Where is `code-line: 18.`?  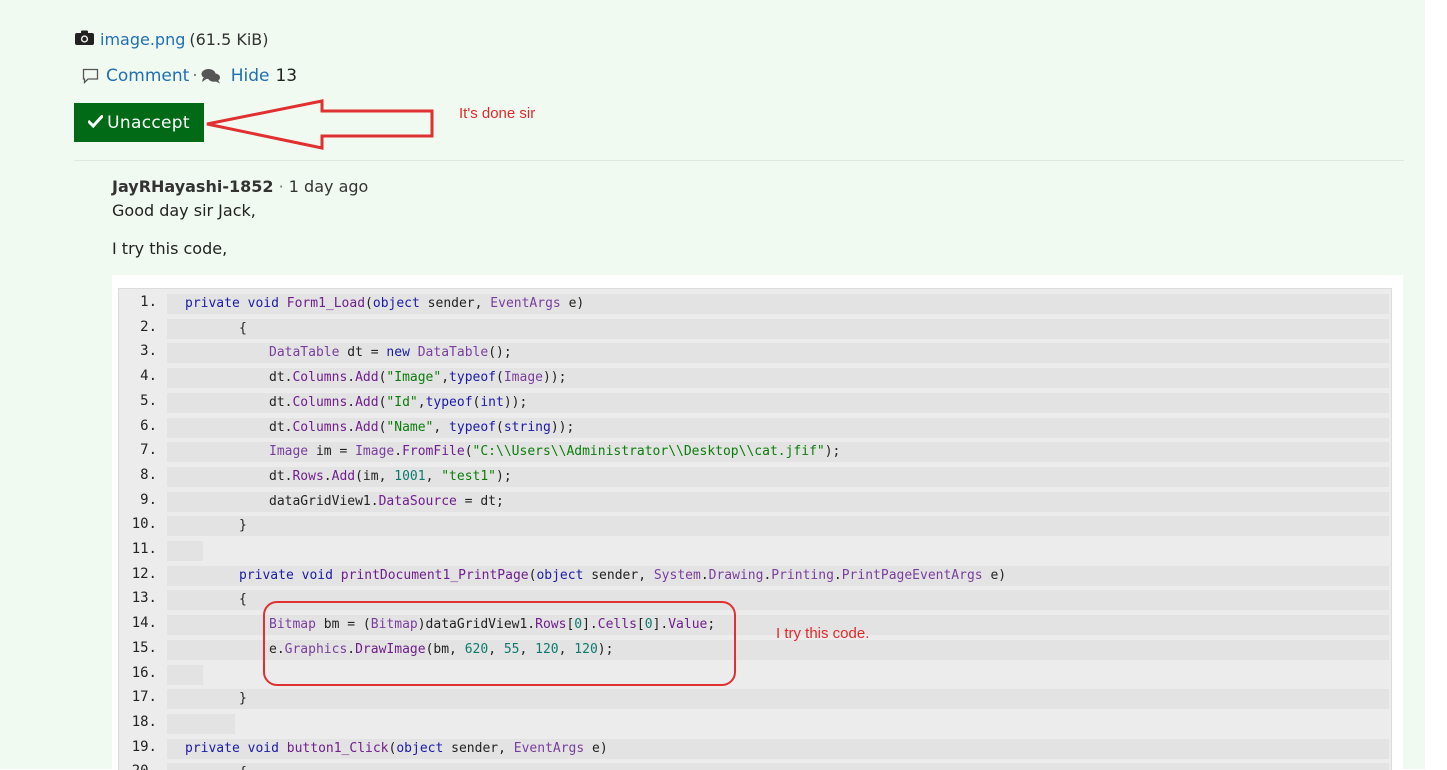 code-line: 18. is located at coordinates (755, 724).